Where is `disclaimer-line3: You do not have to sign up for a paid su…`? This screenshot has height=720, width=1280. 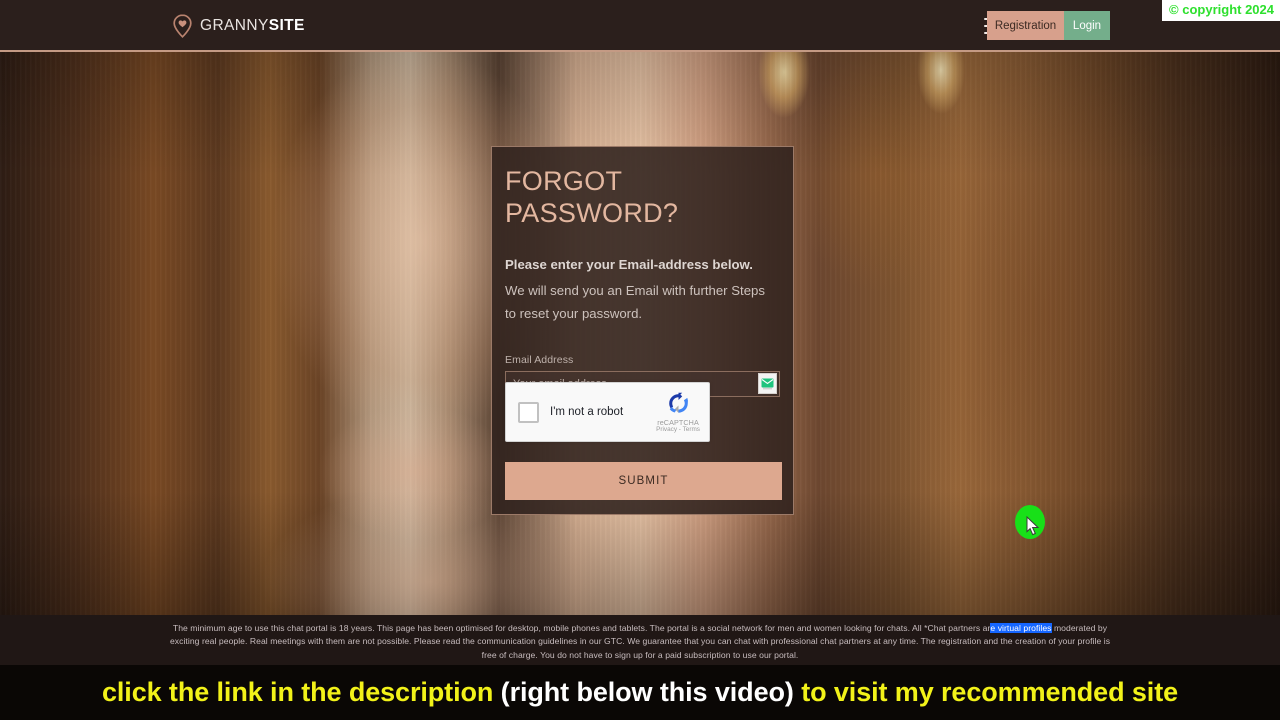 disclaimer-line3: You do not have to sign up for a paid su… is located at coordinates (669, 654).